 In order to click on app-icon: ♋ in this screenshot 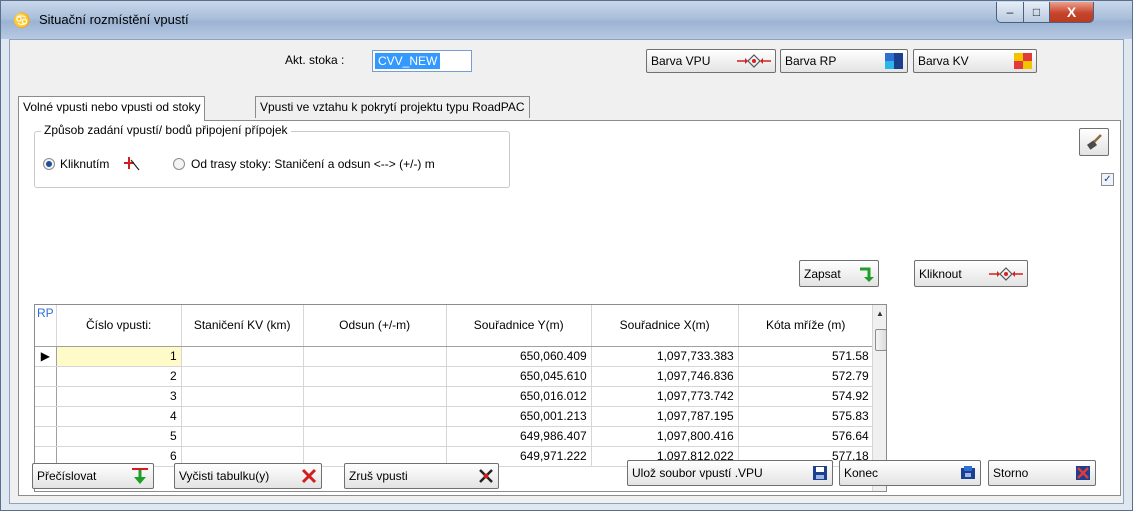, I will do `click(22, 20)`.